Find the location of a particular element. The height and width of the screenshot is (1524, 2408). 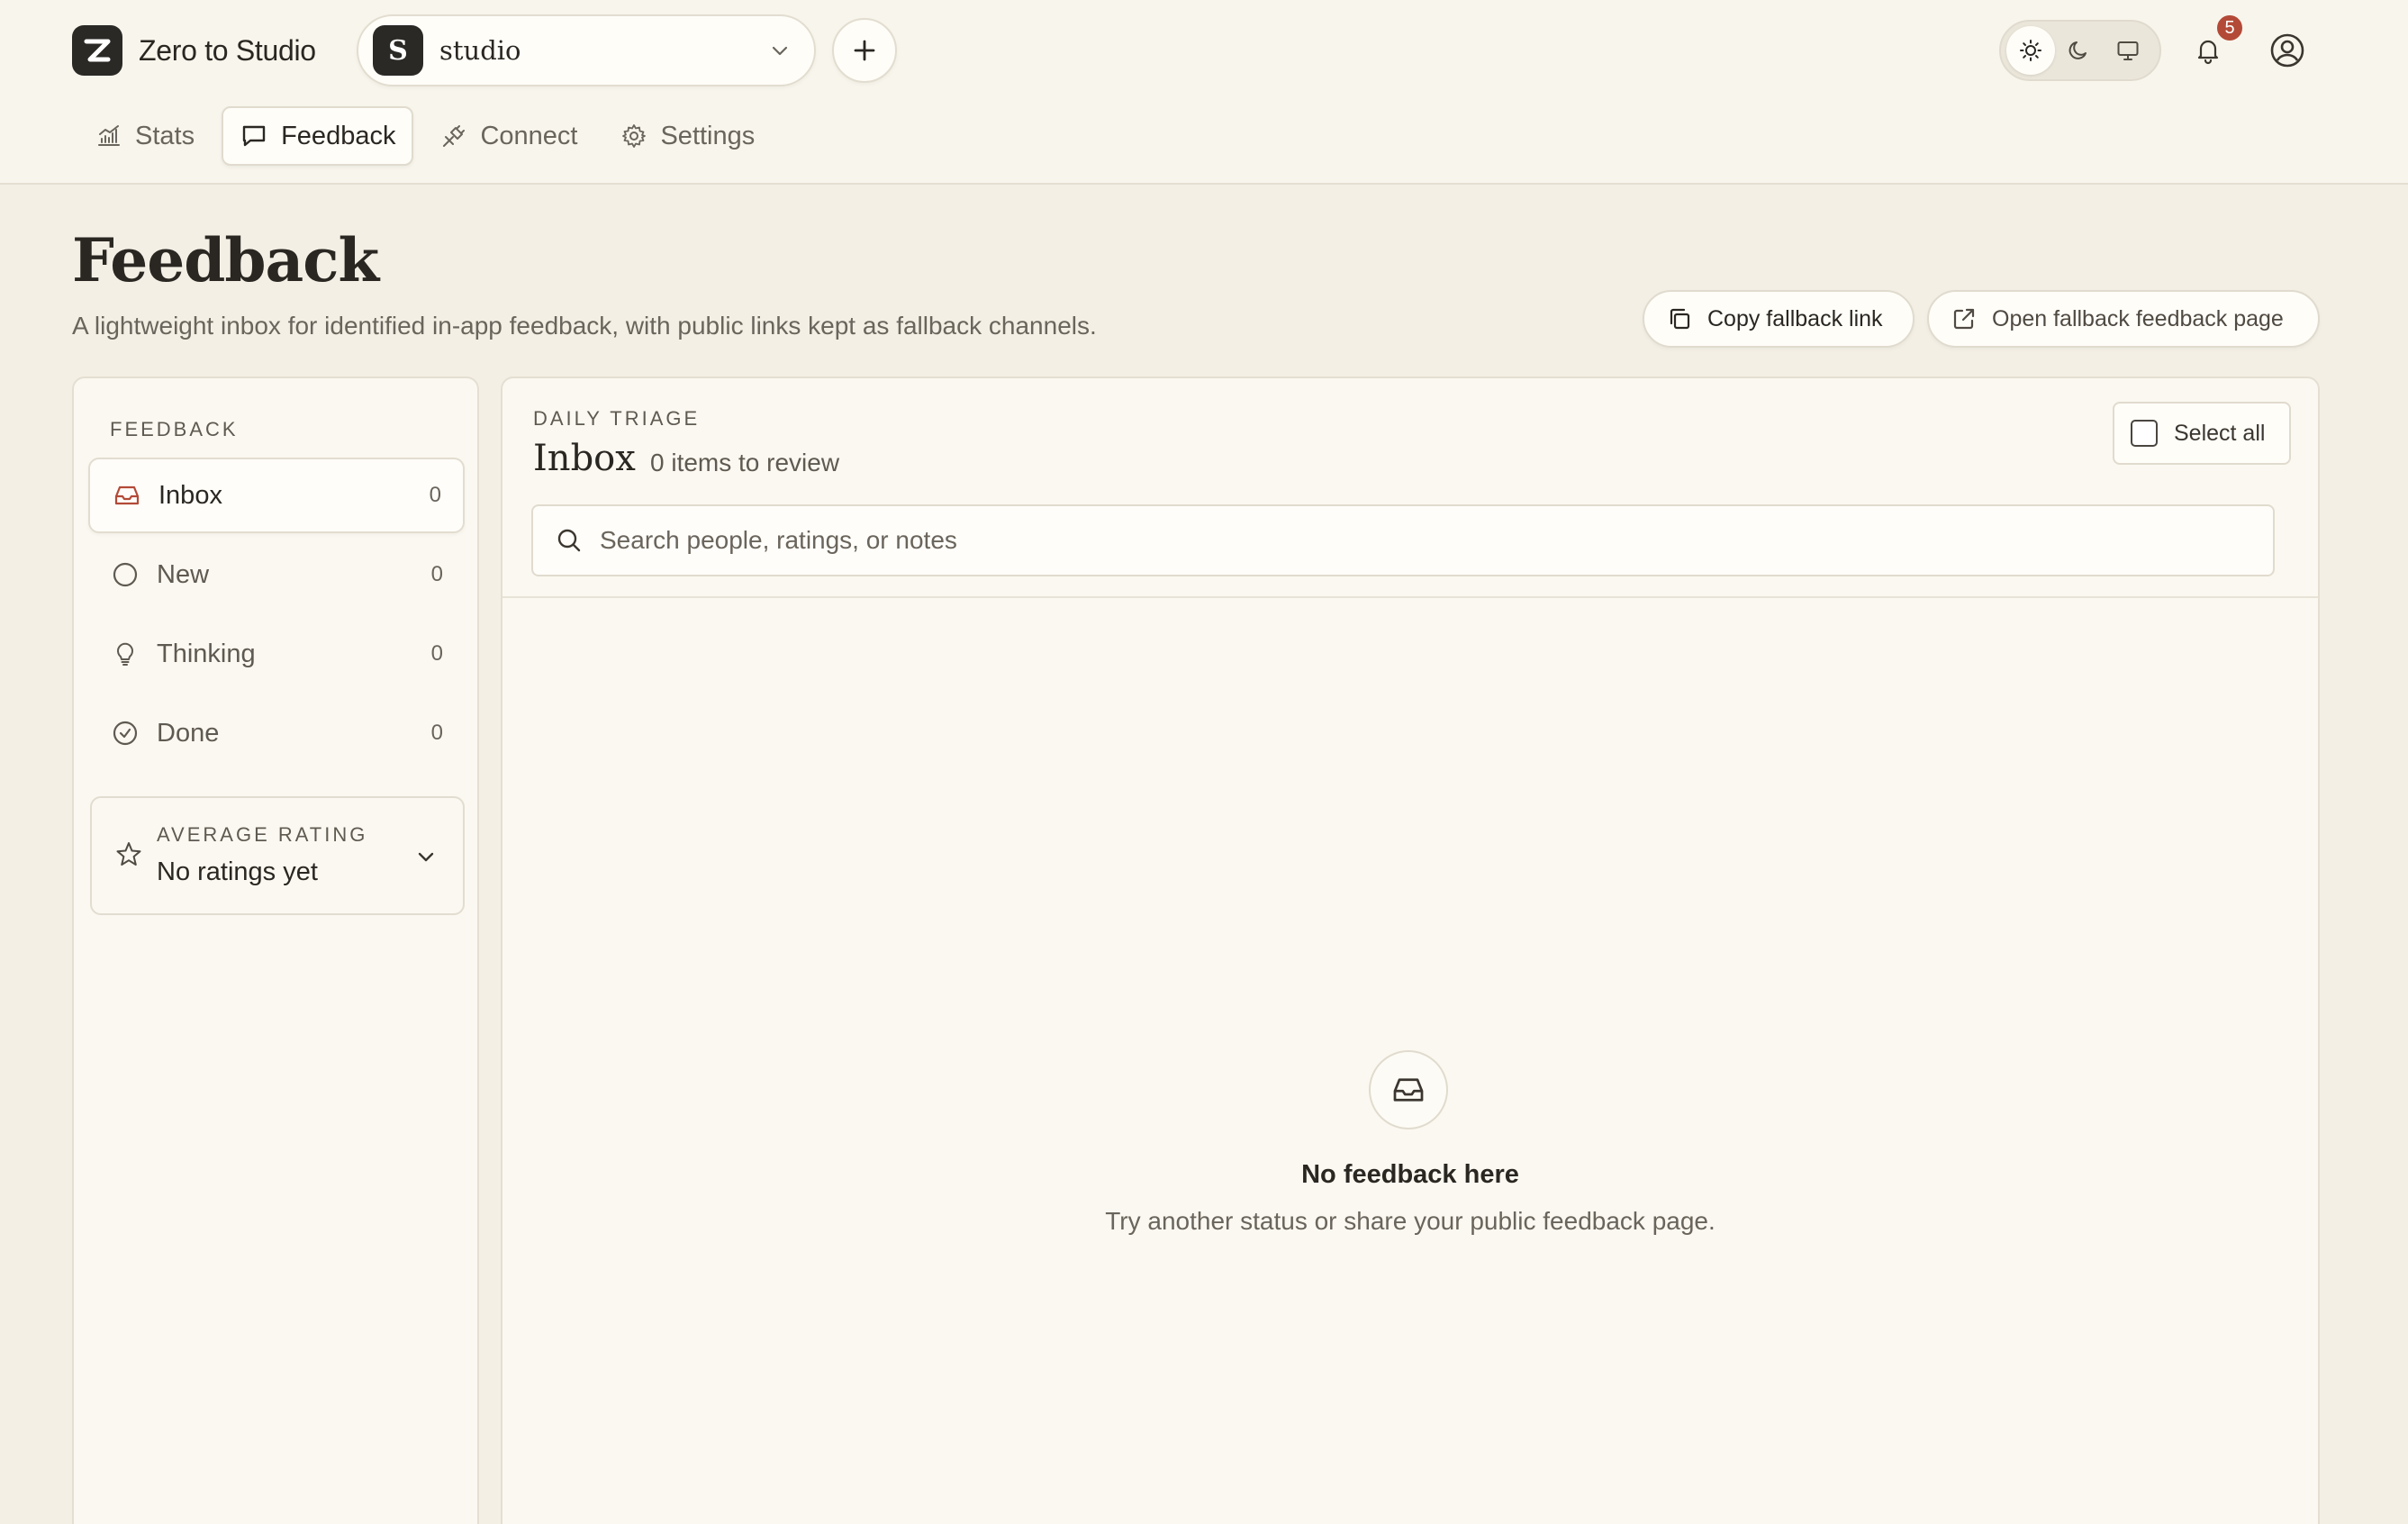

lightbulb-icon is located at coordinates (125, 654).